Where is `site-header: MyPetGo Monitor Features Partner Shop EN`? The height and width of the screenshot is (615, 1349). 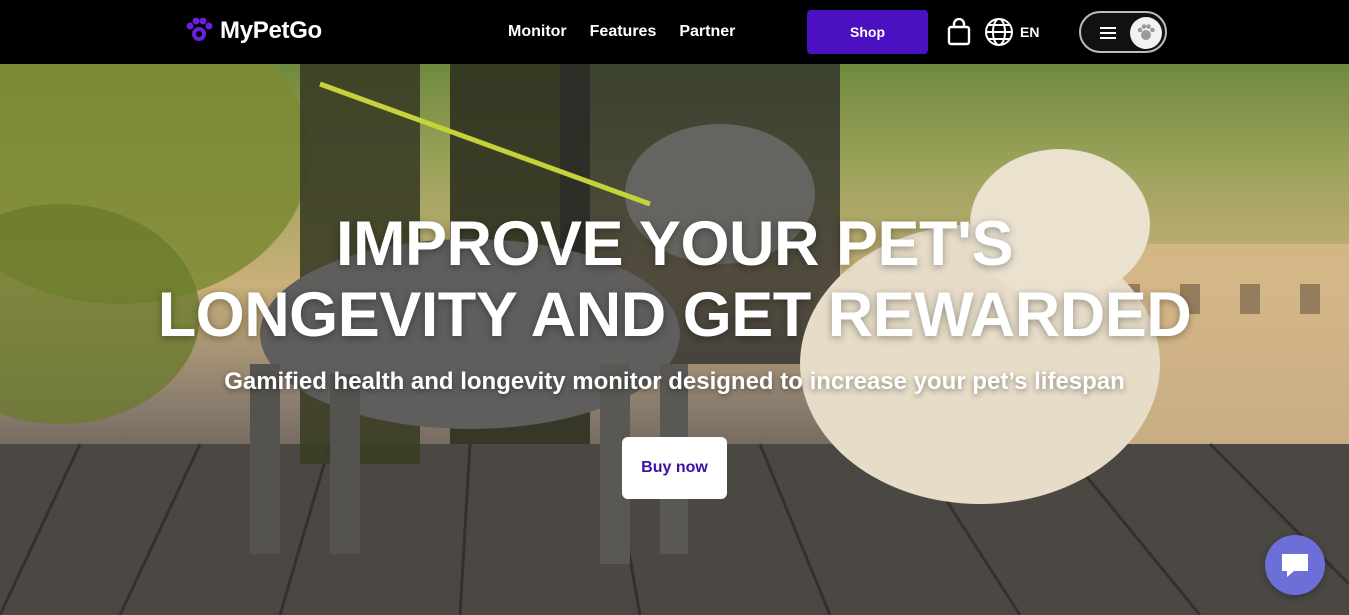 site-header: MyPetGo Monitor Features Partner Shop EN is located at coordinates (674, 32).